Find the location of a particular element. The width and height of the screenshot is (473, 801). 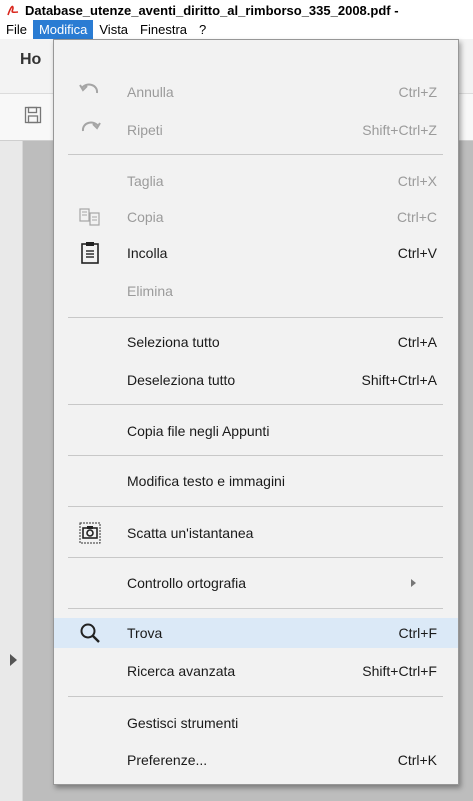

menu-item-trova: Trova Ctrl+F is located at coordinates (256, 633).